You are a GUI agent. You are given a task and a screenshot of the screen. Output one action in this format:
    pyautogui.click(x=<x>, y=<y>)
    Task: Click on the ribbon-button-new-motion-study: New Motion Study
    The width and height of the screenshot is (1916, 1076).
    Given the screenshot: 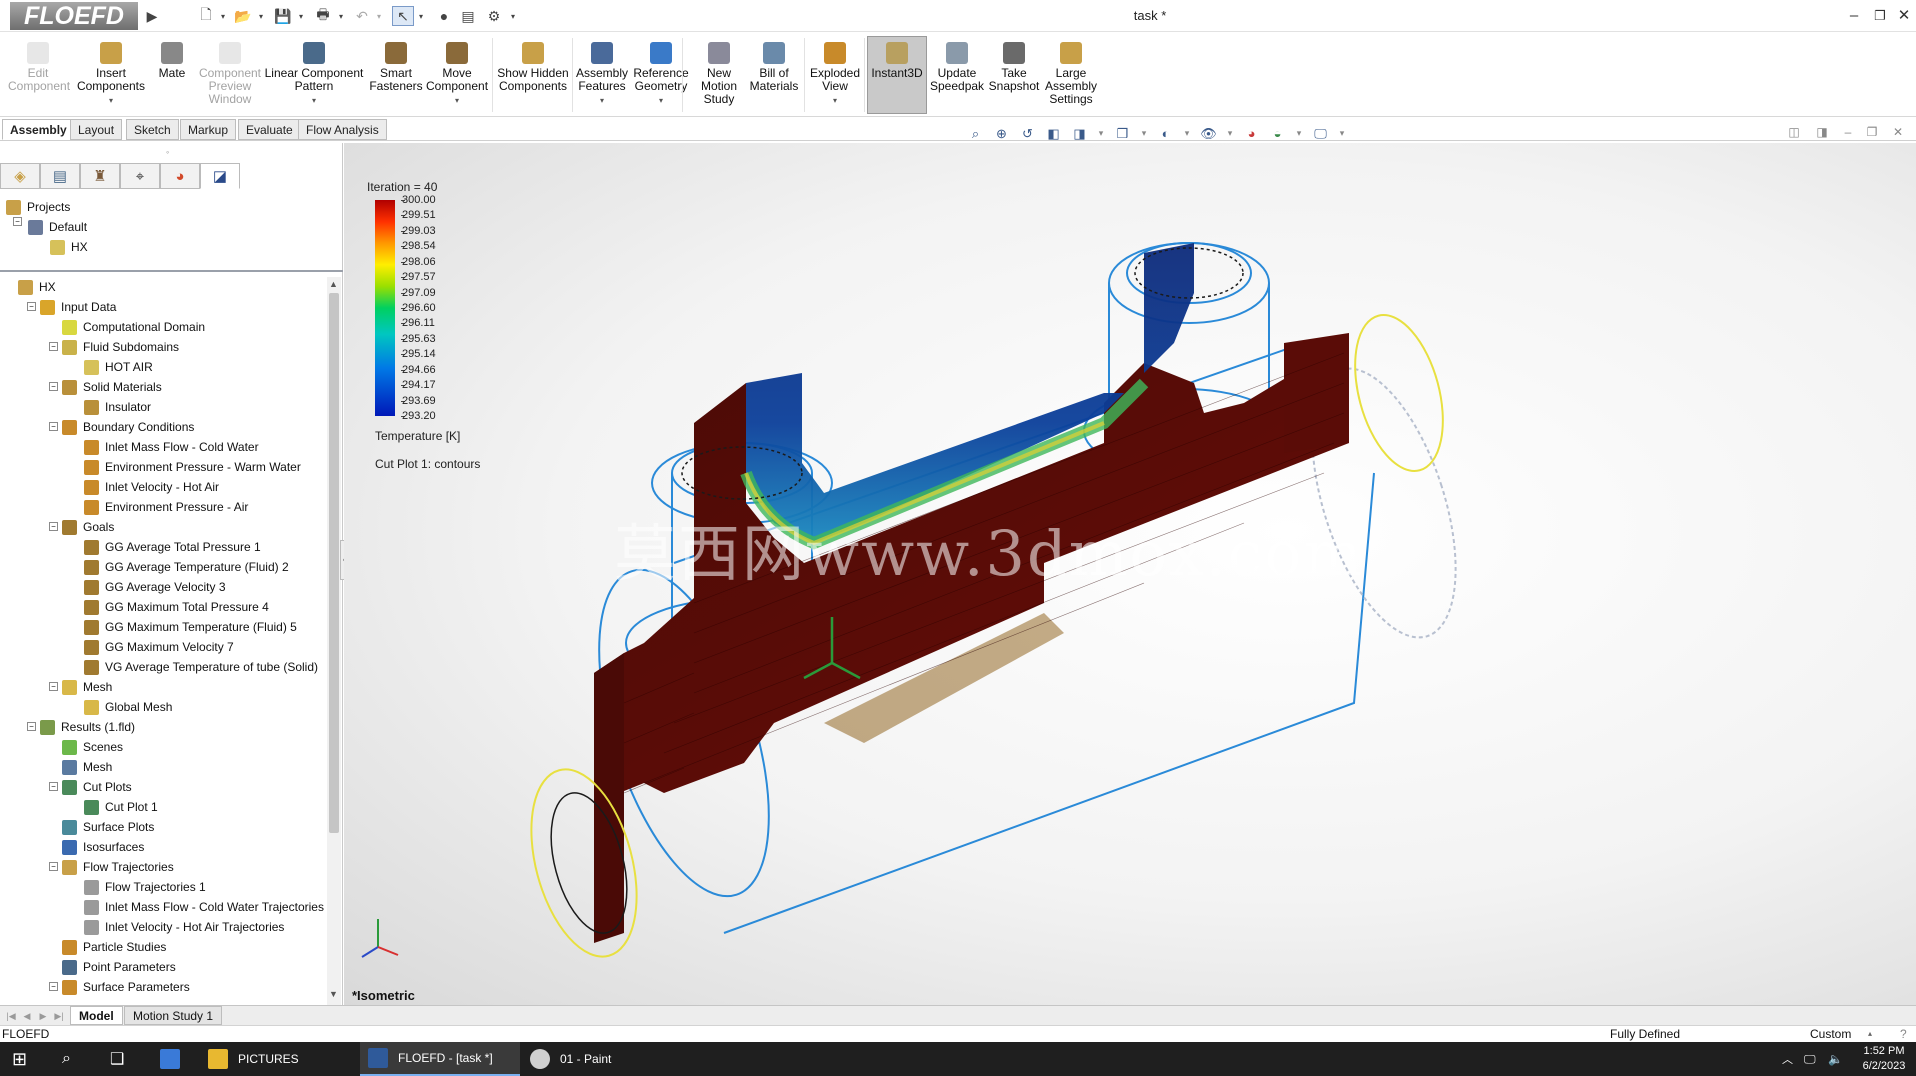 What is the action you would take?
    pyautogui.click(x=719, y=74)
    